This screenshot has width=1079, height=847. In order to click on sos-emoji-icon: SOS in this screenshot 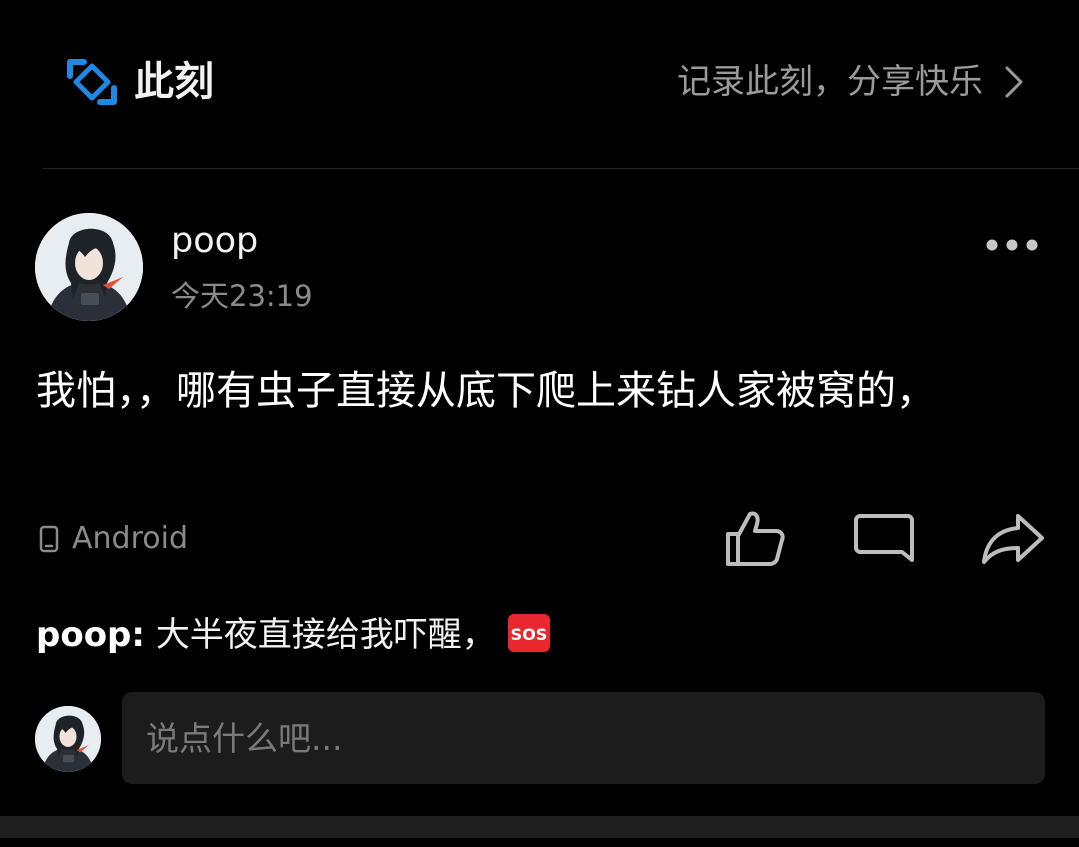, I will do `click(528, 633)`.